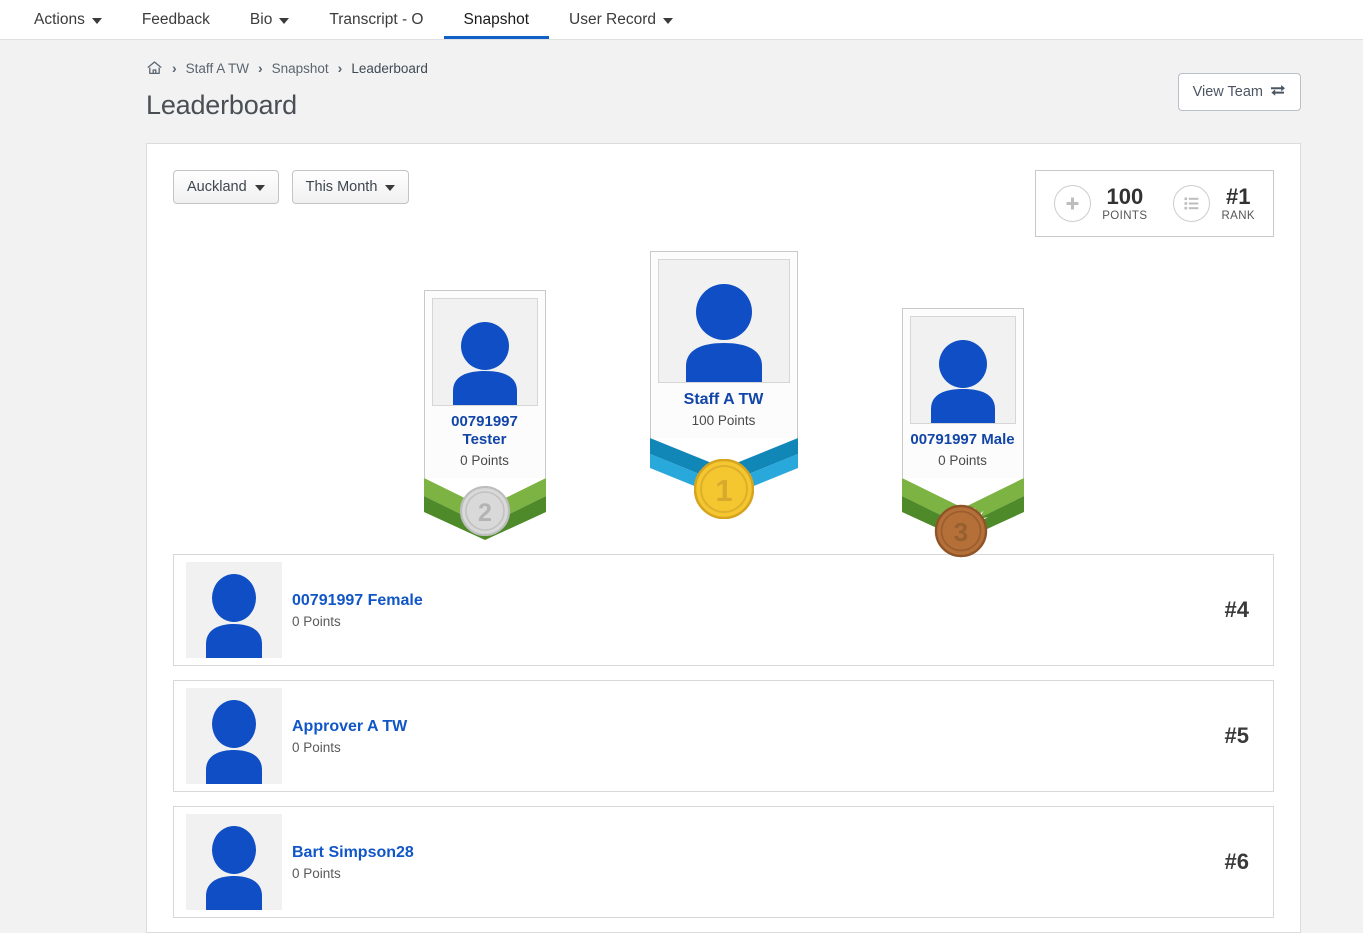  Describe the element at coordinates (963, 440) in the screenshot. I see `podium-name: 00791997 Male` at that location.